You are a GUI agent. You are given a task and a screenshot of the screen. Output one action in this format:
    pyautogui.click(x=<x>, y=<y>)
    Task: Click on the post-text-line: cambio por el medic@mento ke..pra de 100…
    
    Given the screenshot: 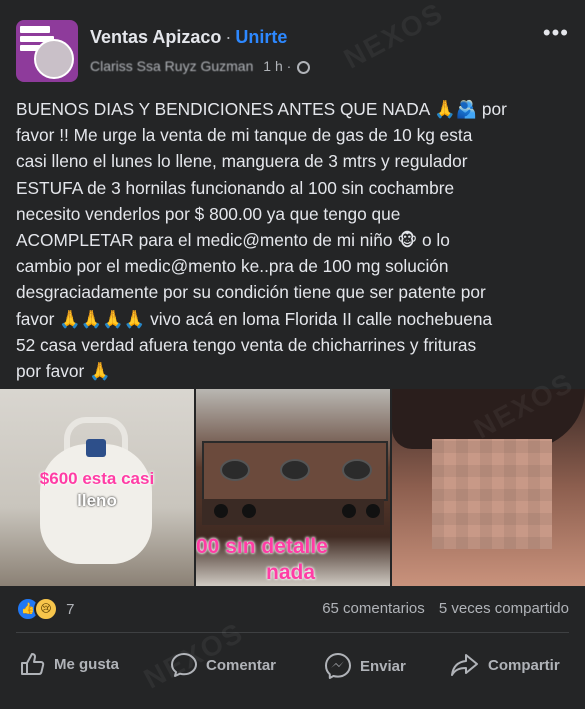 What is the action you would take?
    pyautogui.click(x=232, y=266)
    